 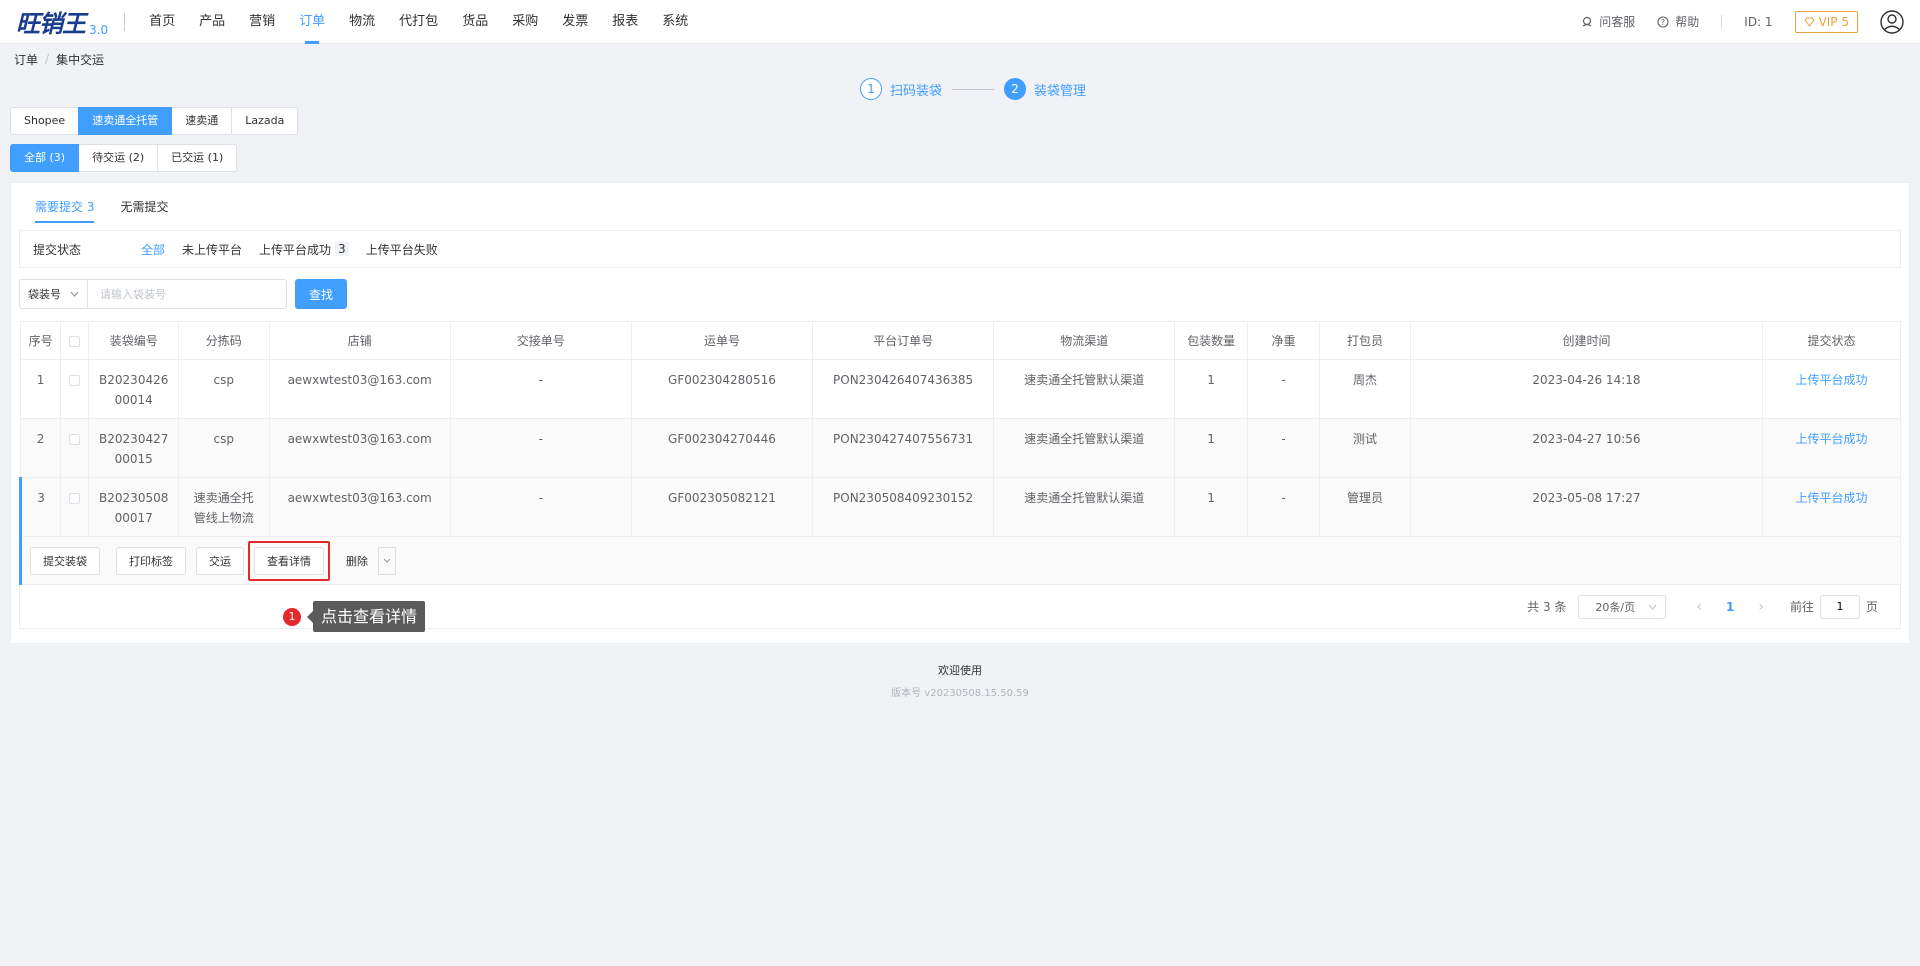 What do you see at coordinates (362, 22) in the screenshot?
I see `nav-item-4: 物流` at bounding box center [362, 22].